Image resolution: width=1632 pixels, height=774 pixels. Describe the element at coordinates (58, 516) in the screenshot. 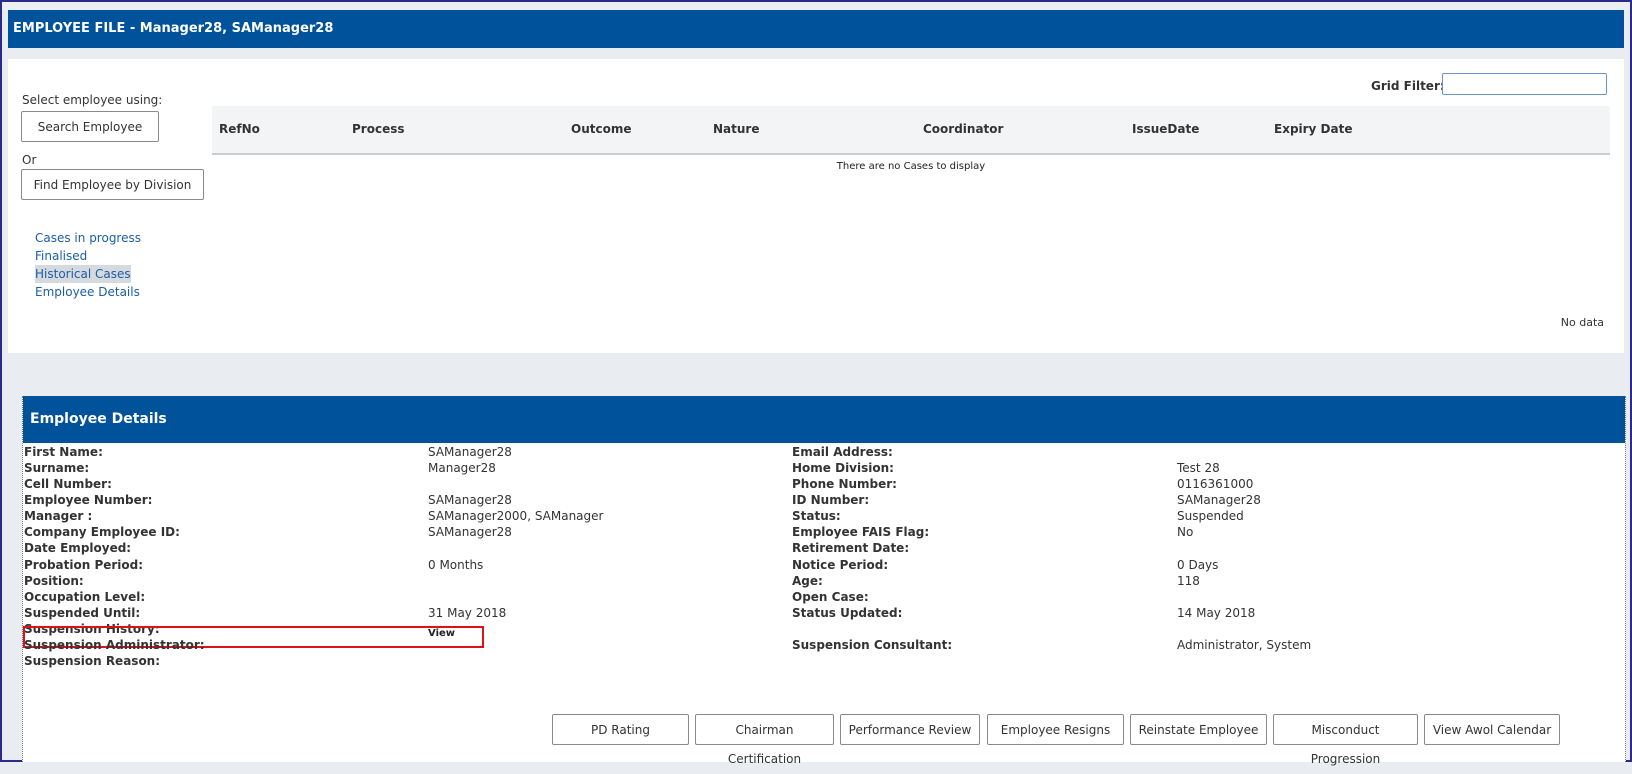

I see `field-label: Manager :` at that location.